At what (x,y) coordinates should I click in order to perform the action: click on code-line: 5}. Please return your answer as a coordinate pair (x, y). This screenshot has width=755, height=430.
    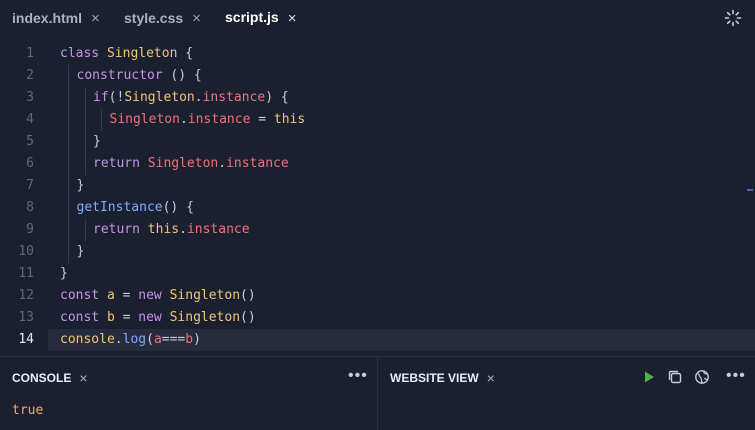
    Looking at the image, I should click on (377, 142).